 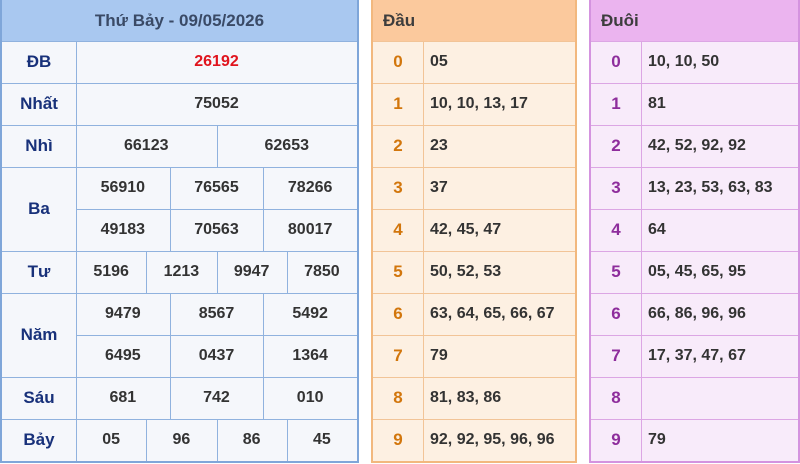 What do you see at coordinates (111, 271) in the screenshot?
I see `prize-number: 5196` at bounding box center [111, 271].